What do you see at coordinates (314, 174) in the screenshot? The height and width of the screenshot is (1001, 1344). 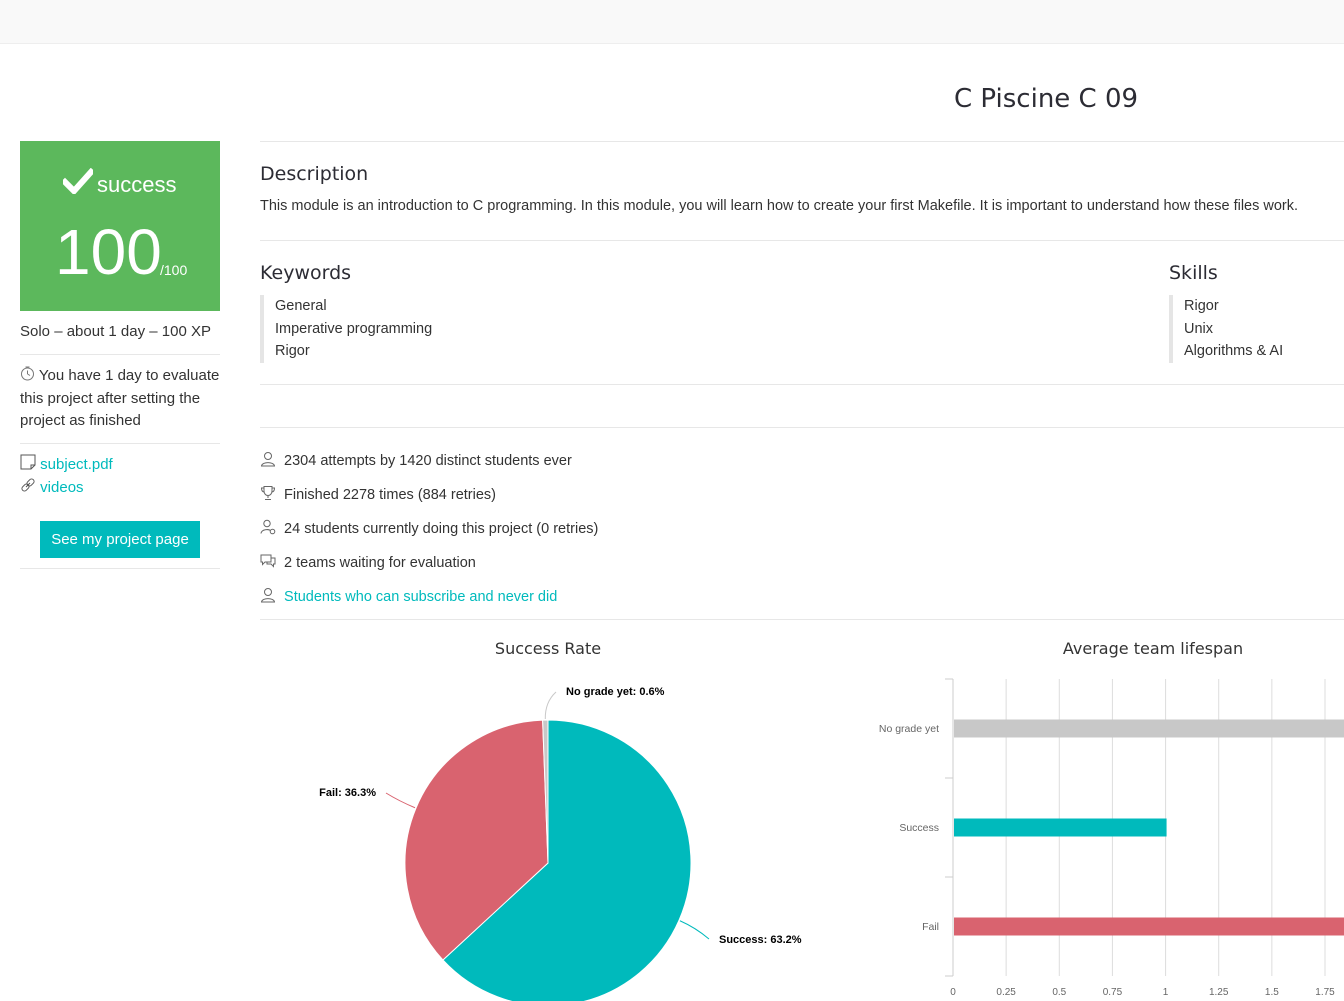 I see `description-heading: Description` at bounding box center [314, 174].